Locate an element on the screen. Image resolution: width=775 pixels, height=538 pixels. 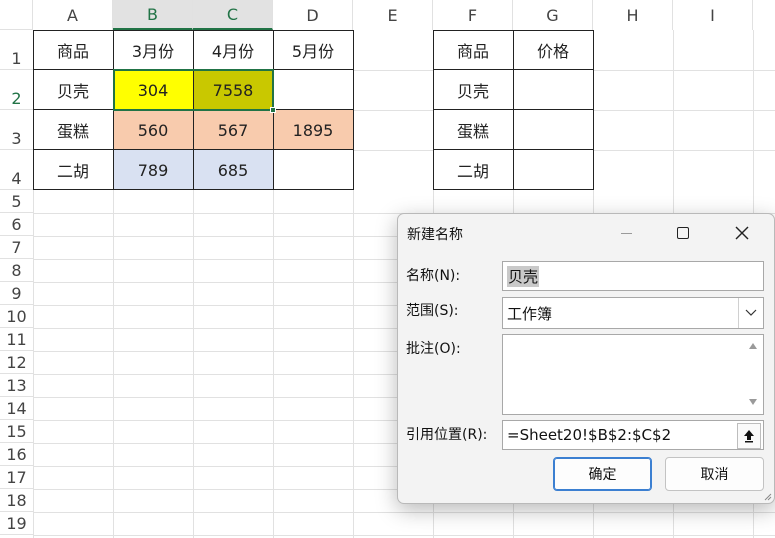
ok-button: 确定 is located at coordinates (602, 474).